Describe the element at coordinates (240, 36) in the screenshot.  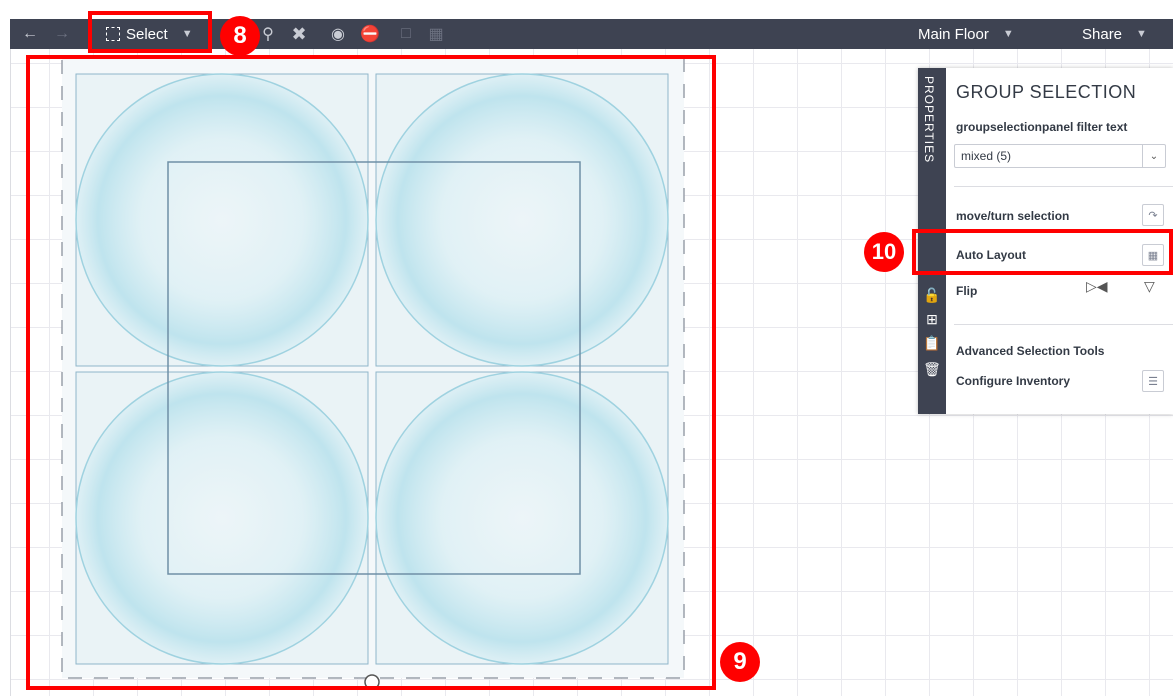
I see `callout-badge-8: 8` at that location.